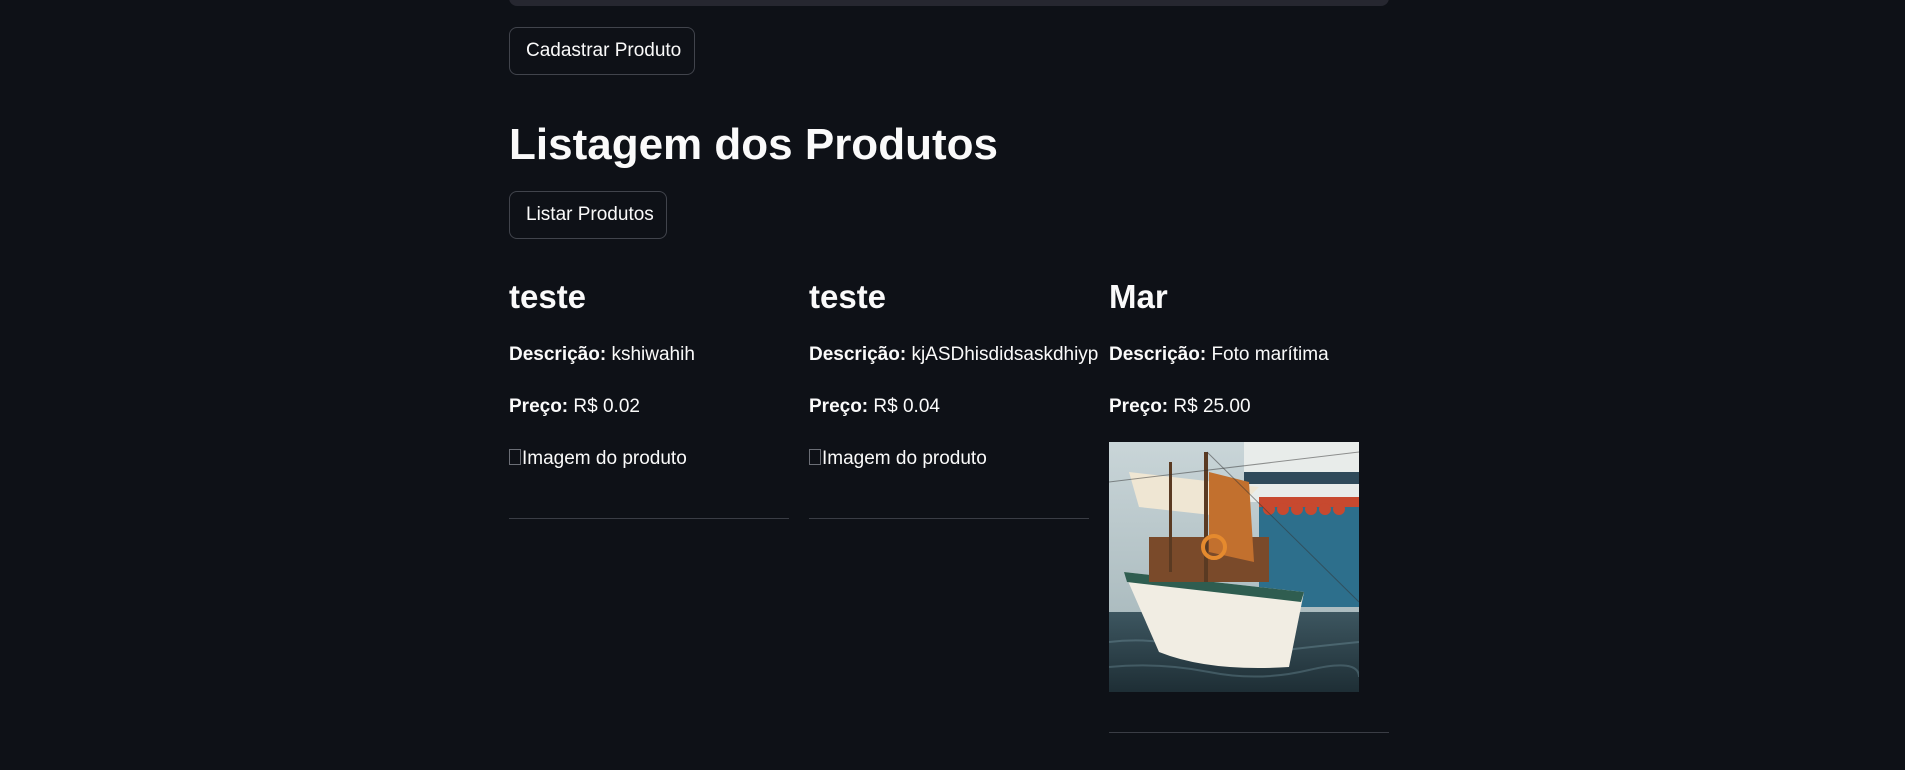 This screenshot has width=1905, height=770. What do you see at coordinates (653, 354) in the screenshot?
I see `description-value: kshiwahih` at bounding box center [653, 354].